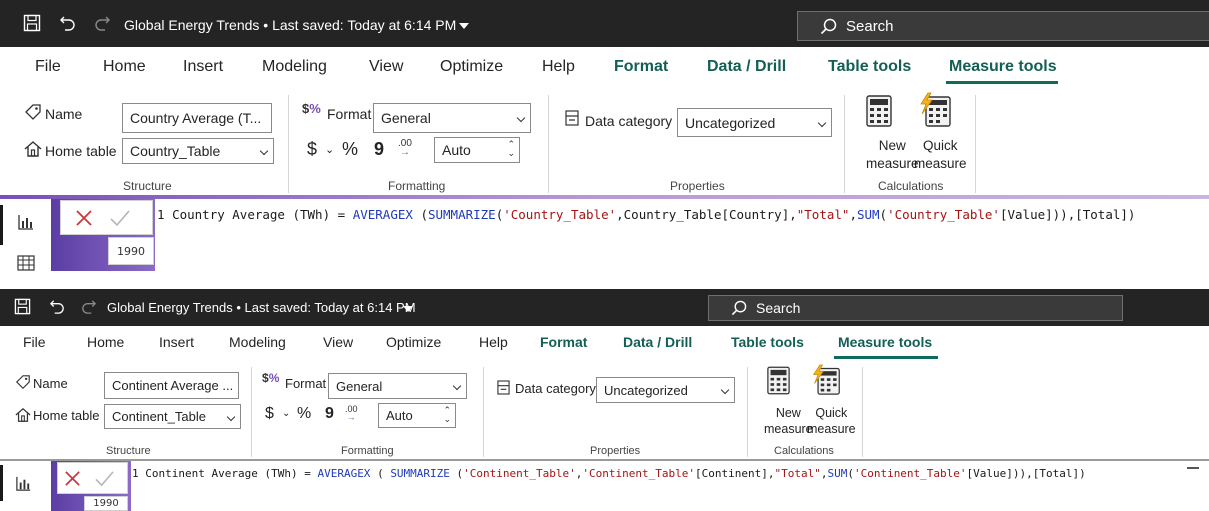  What do you see at coordinates (850, 473) in the screenshot?
I see `formula-token: (` at bounding box center [850, 473].